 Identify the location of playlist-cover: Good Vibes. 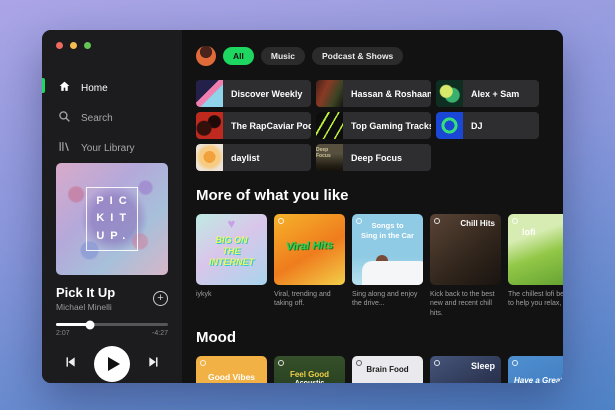
(231, 369).